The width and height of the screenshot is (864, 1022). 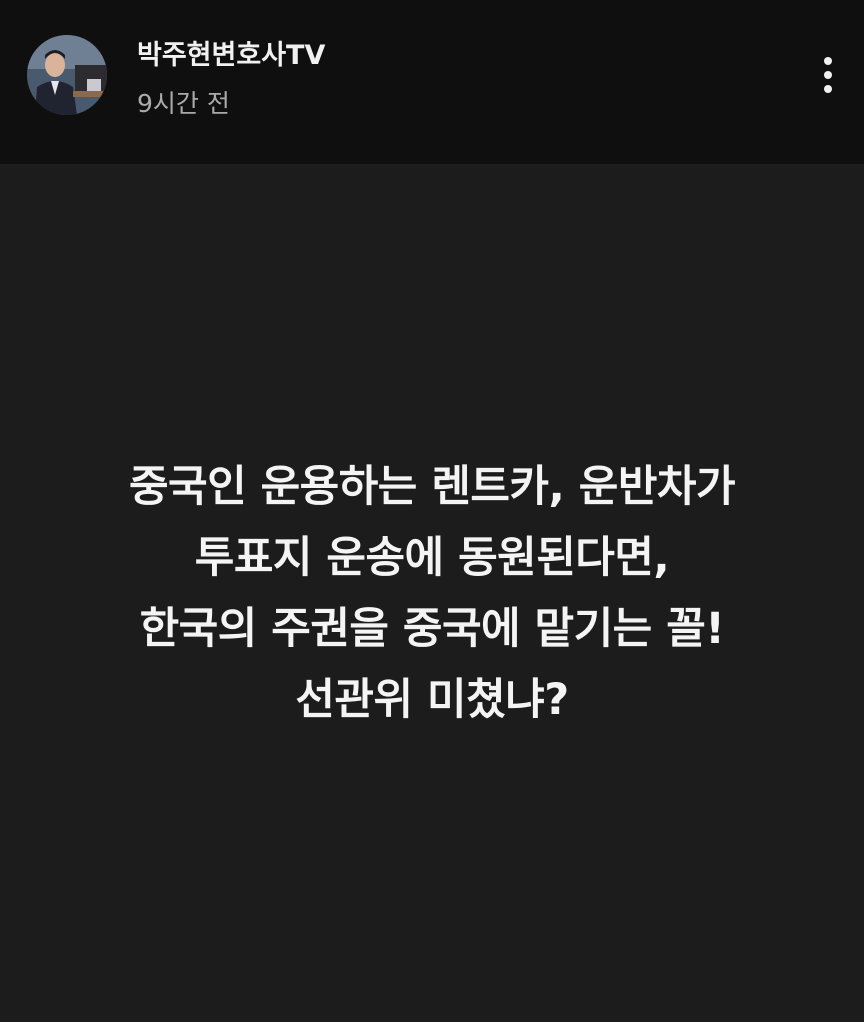 I want to click on avatar-photo-icon, so click(x=67, y=75).